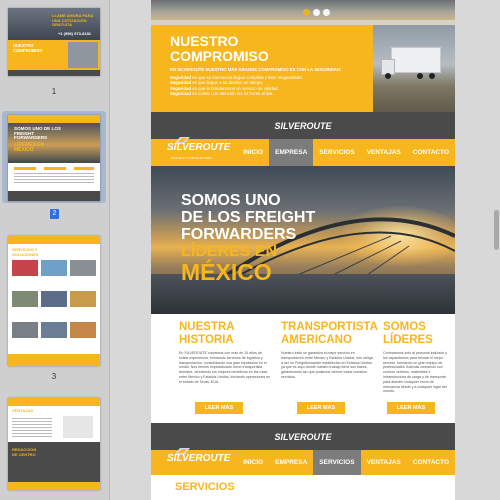  Describe the element at coordinates (291, 153) in the screenshot. I see `nav-item-empresa: EMPRESA` at that location.